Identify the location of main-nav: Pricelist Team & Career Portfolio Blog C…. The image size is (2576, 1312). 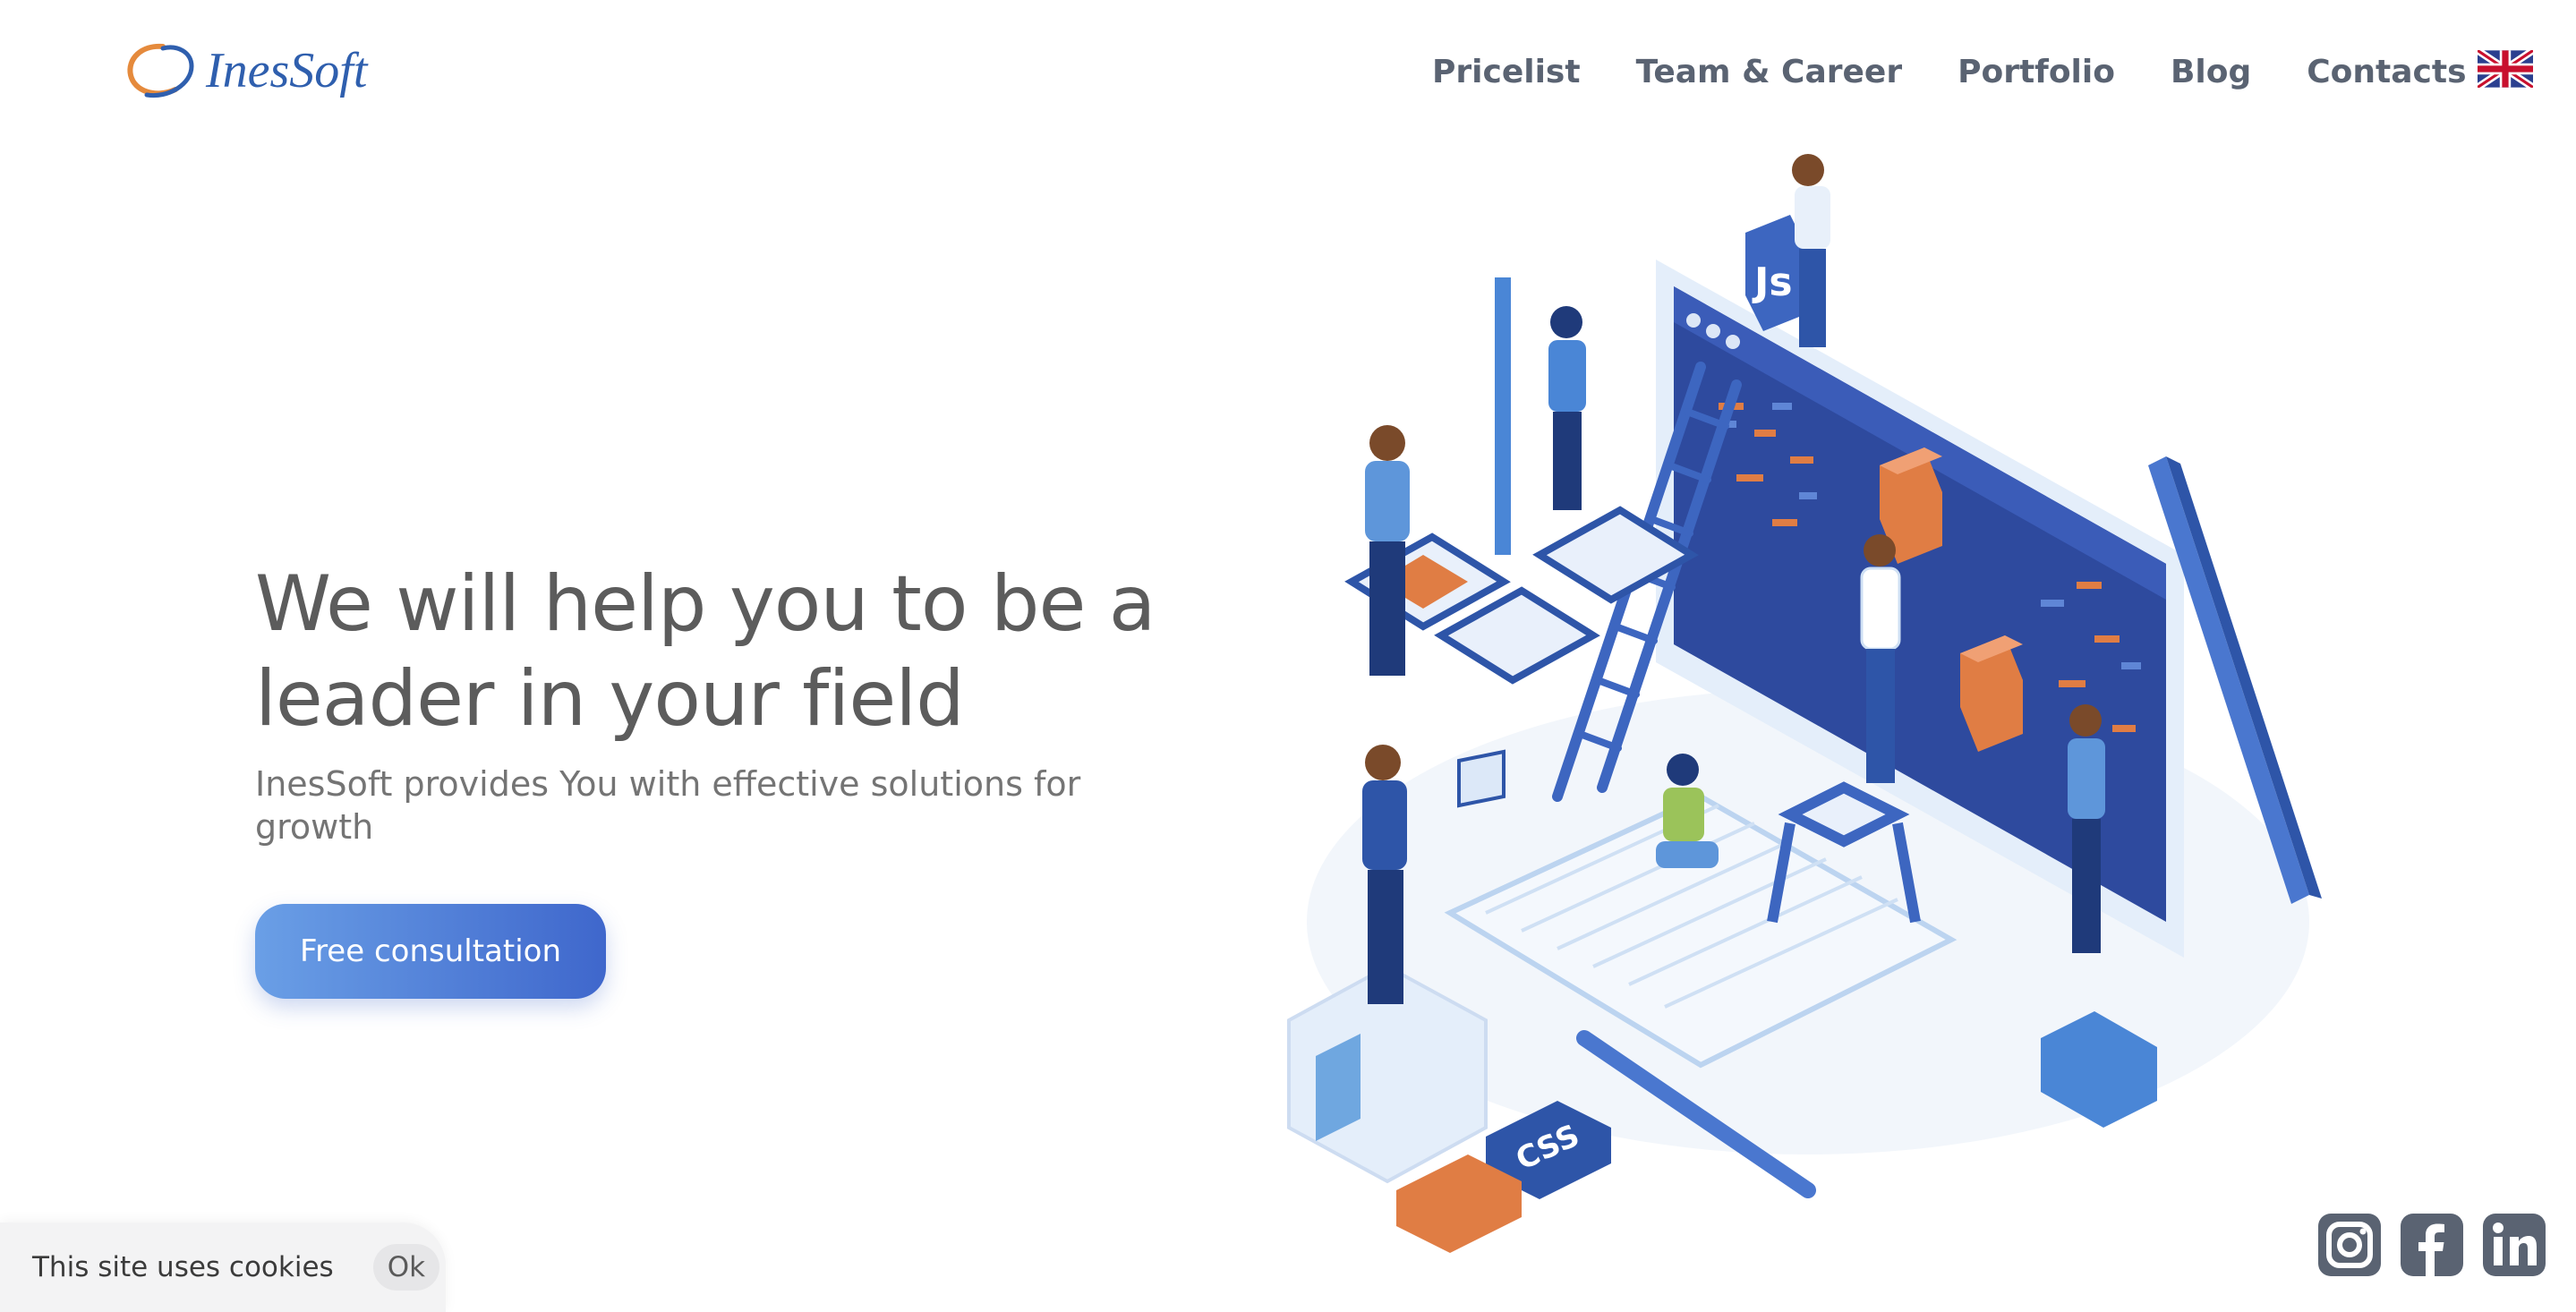
(1949, 71).